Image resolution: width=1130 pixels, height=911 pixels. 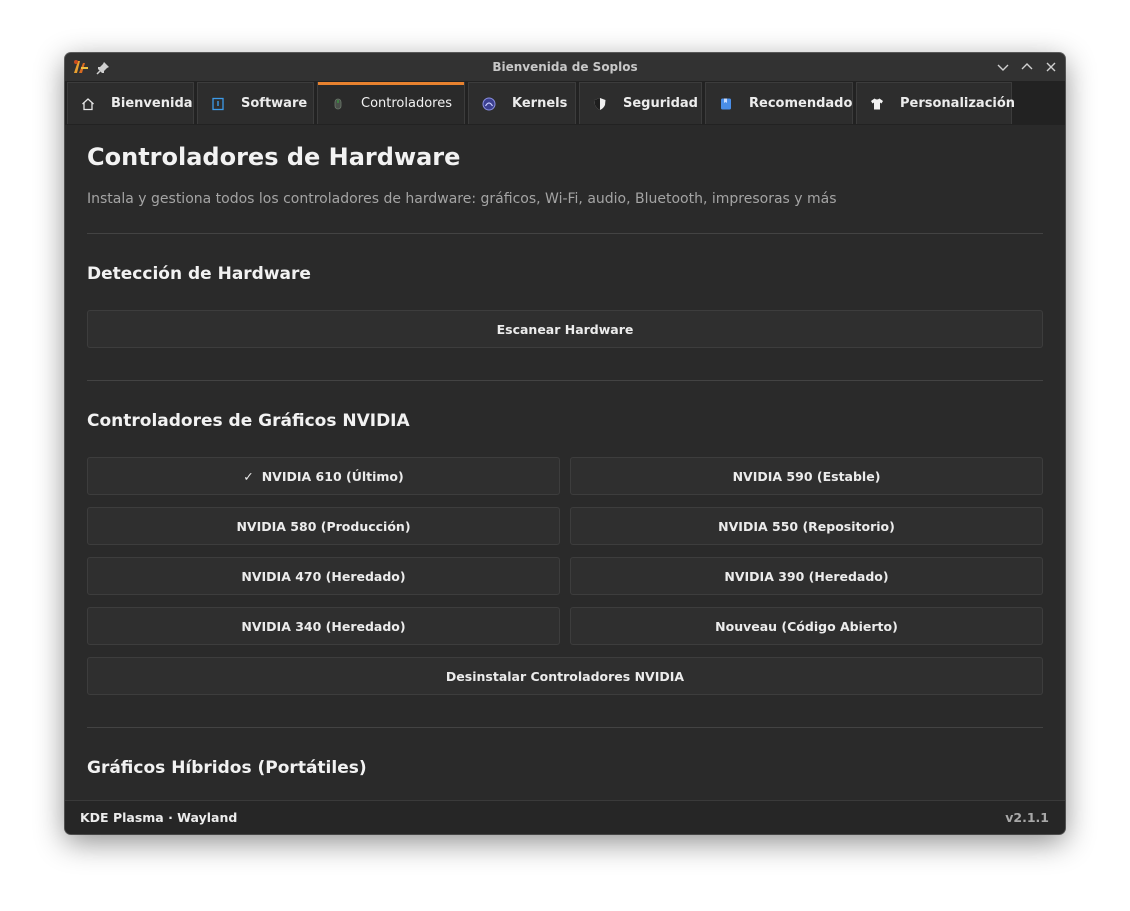 I want to click on checkmark-icon: ✓, so click(x=248, y=476).